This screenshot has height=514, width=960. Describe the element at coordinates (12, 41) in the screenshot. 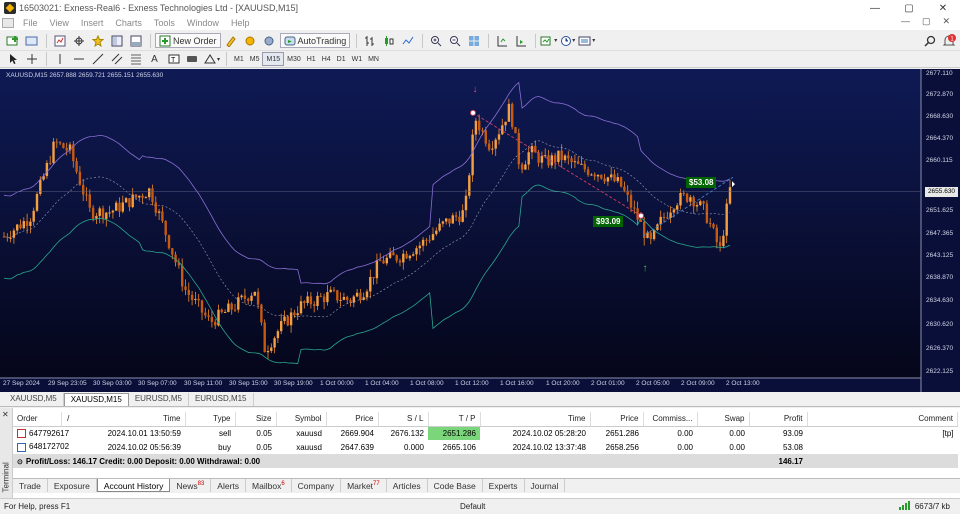

I see `new-chart-icon` at that location.